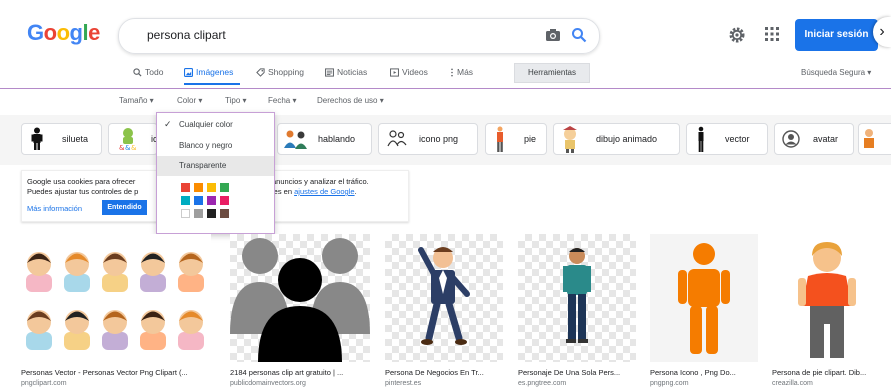 Image resolution: width=891 pixels, height=390 pixels. What do you see at coordinates (133, 139) in the screenshot?
I see `chip-ic: & & & ic` at bounding box center [133, 139].